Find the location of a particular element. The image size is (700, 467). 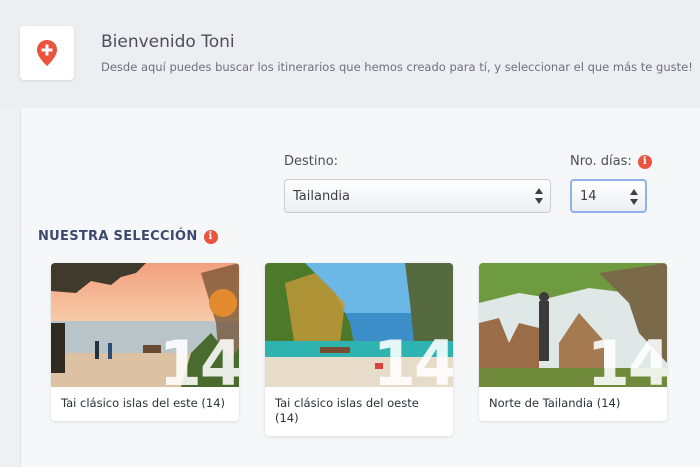

itinerary-card: 14 Norte de Tailandia (14) is located at coordinates (573, 342).